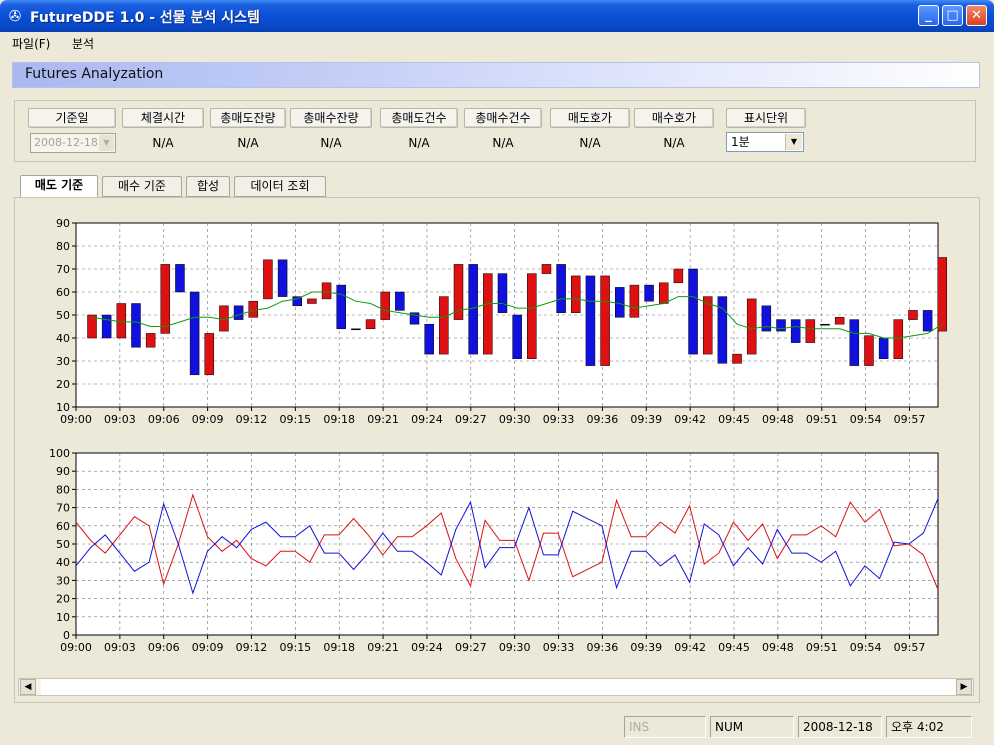  What do you see at coordinates (690, 419) in the screenshot?
I see `x-tick-label: 09:42` at bounding box center [690, 419].